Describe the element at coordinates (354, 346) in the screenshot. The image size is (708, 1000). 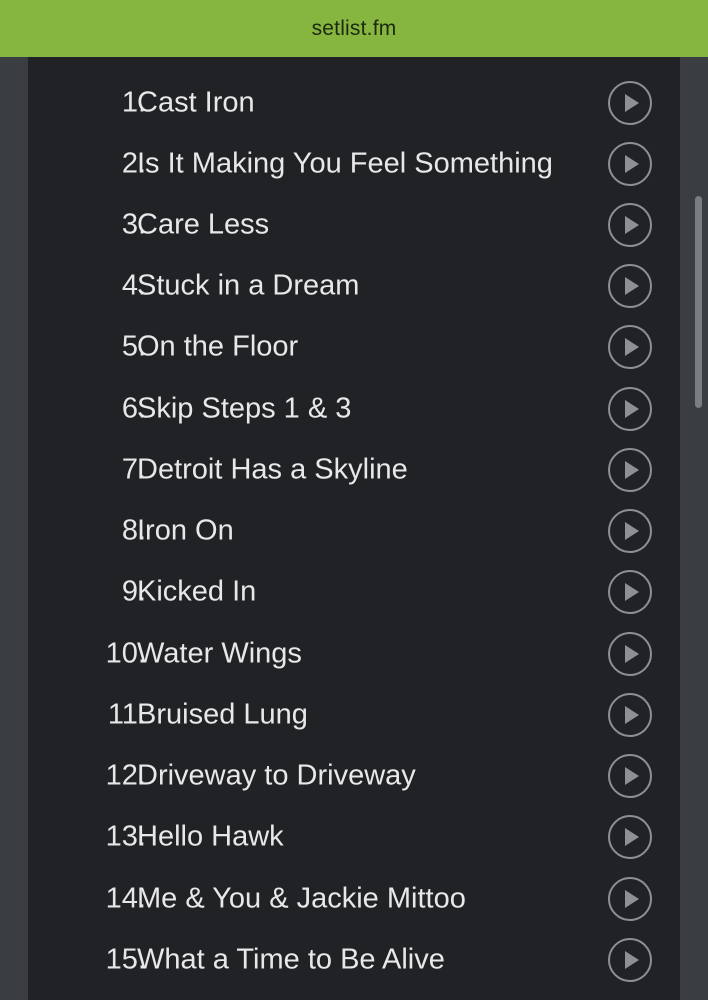
I see `setlist-row: 5. On the Floor` at that location.